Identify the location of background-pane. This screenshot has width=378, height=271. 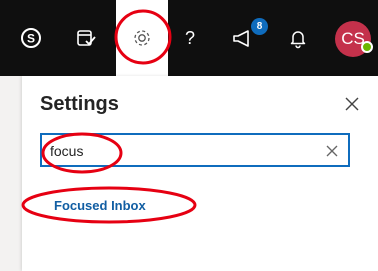
(11, 173).